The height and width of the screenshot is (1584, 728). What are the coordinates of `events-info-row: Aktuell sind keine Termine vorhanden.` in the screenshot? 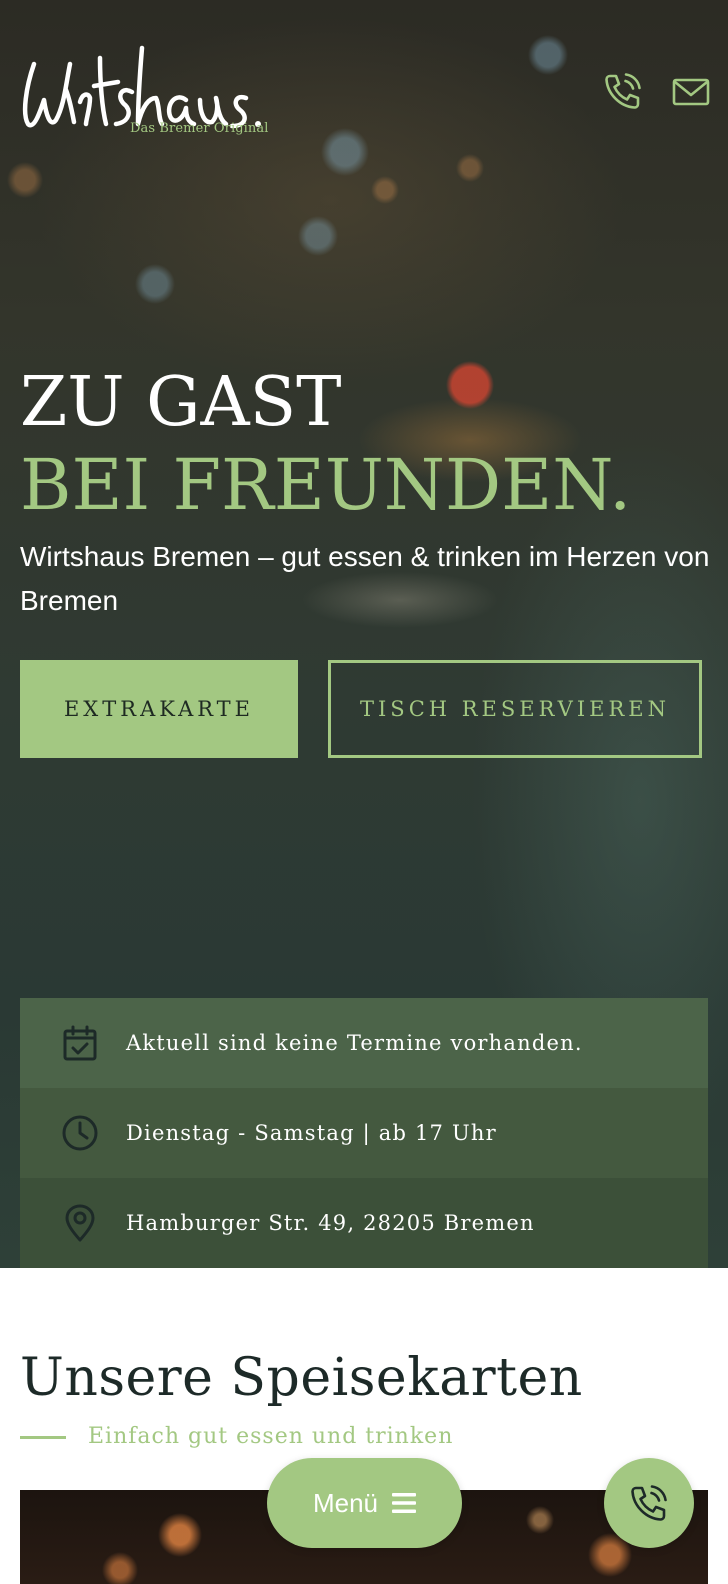 It's located at (364, 1043).